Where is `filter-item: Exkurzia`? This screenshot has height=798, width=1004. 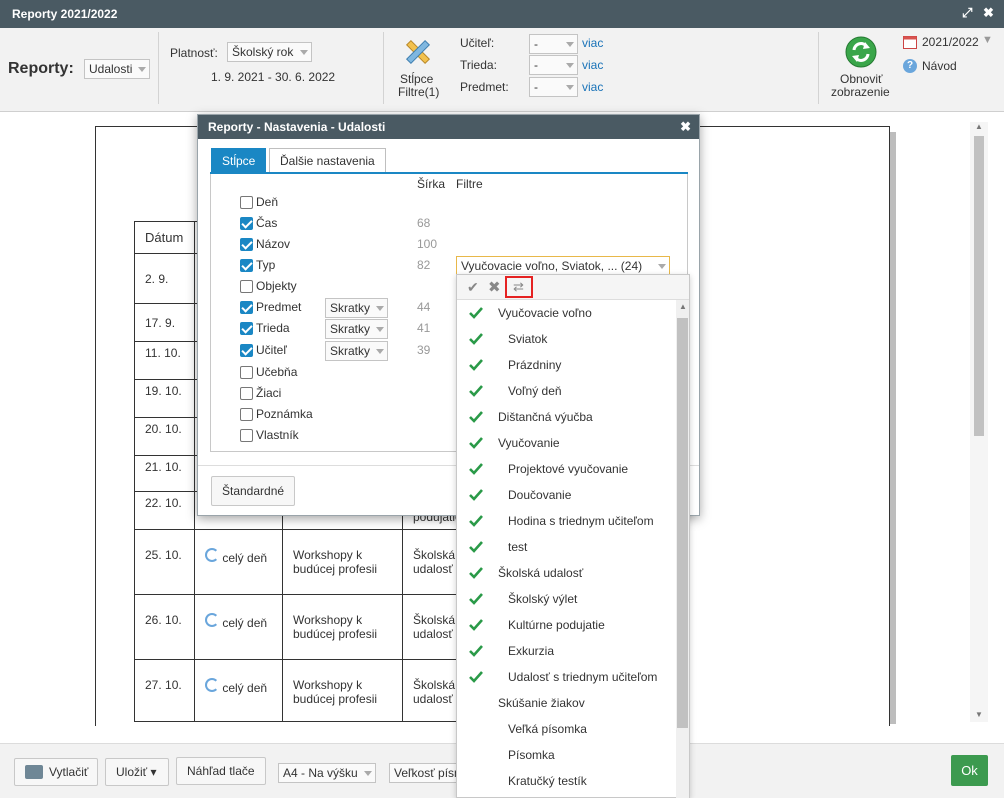 filter-item: Exkurzia is located at coordinates (567, 651).